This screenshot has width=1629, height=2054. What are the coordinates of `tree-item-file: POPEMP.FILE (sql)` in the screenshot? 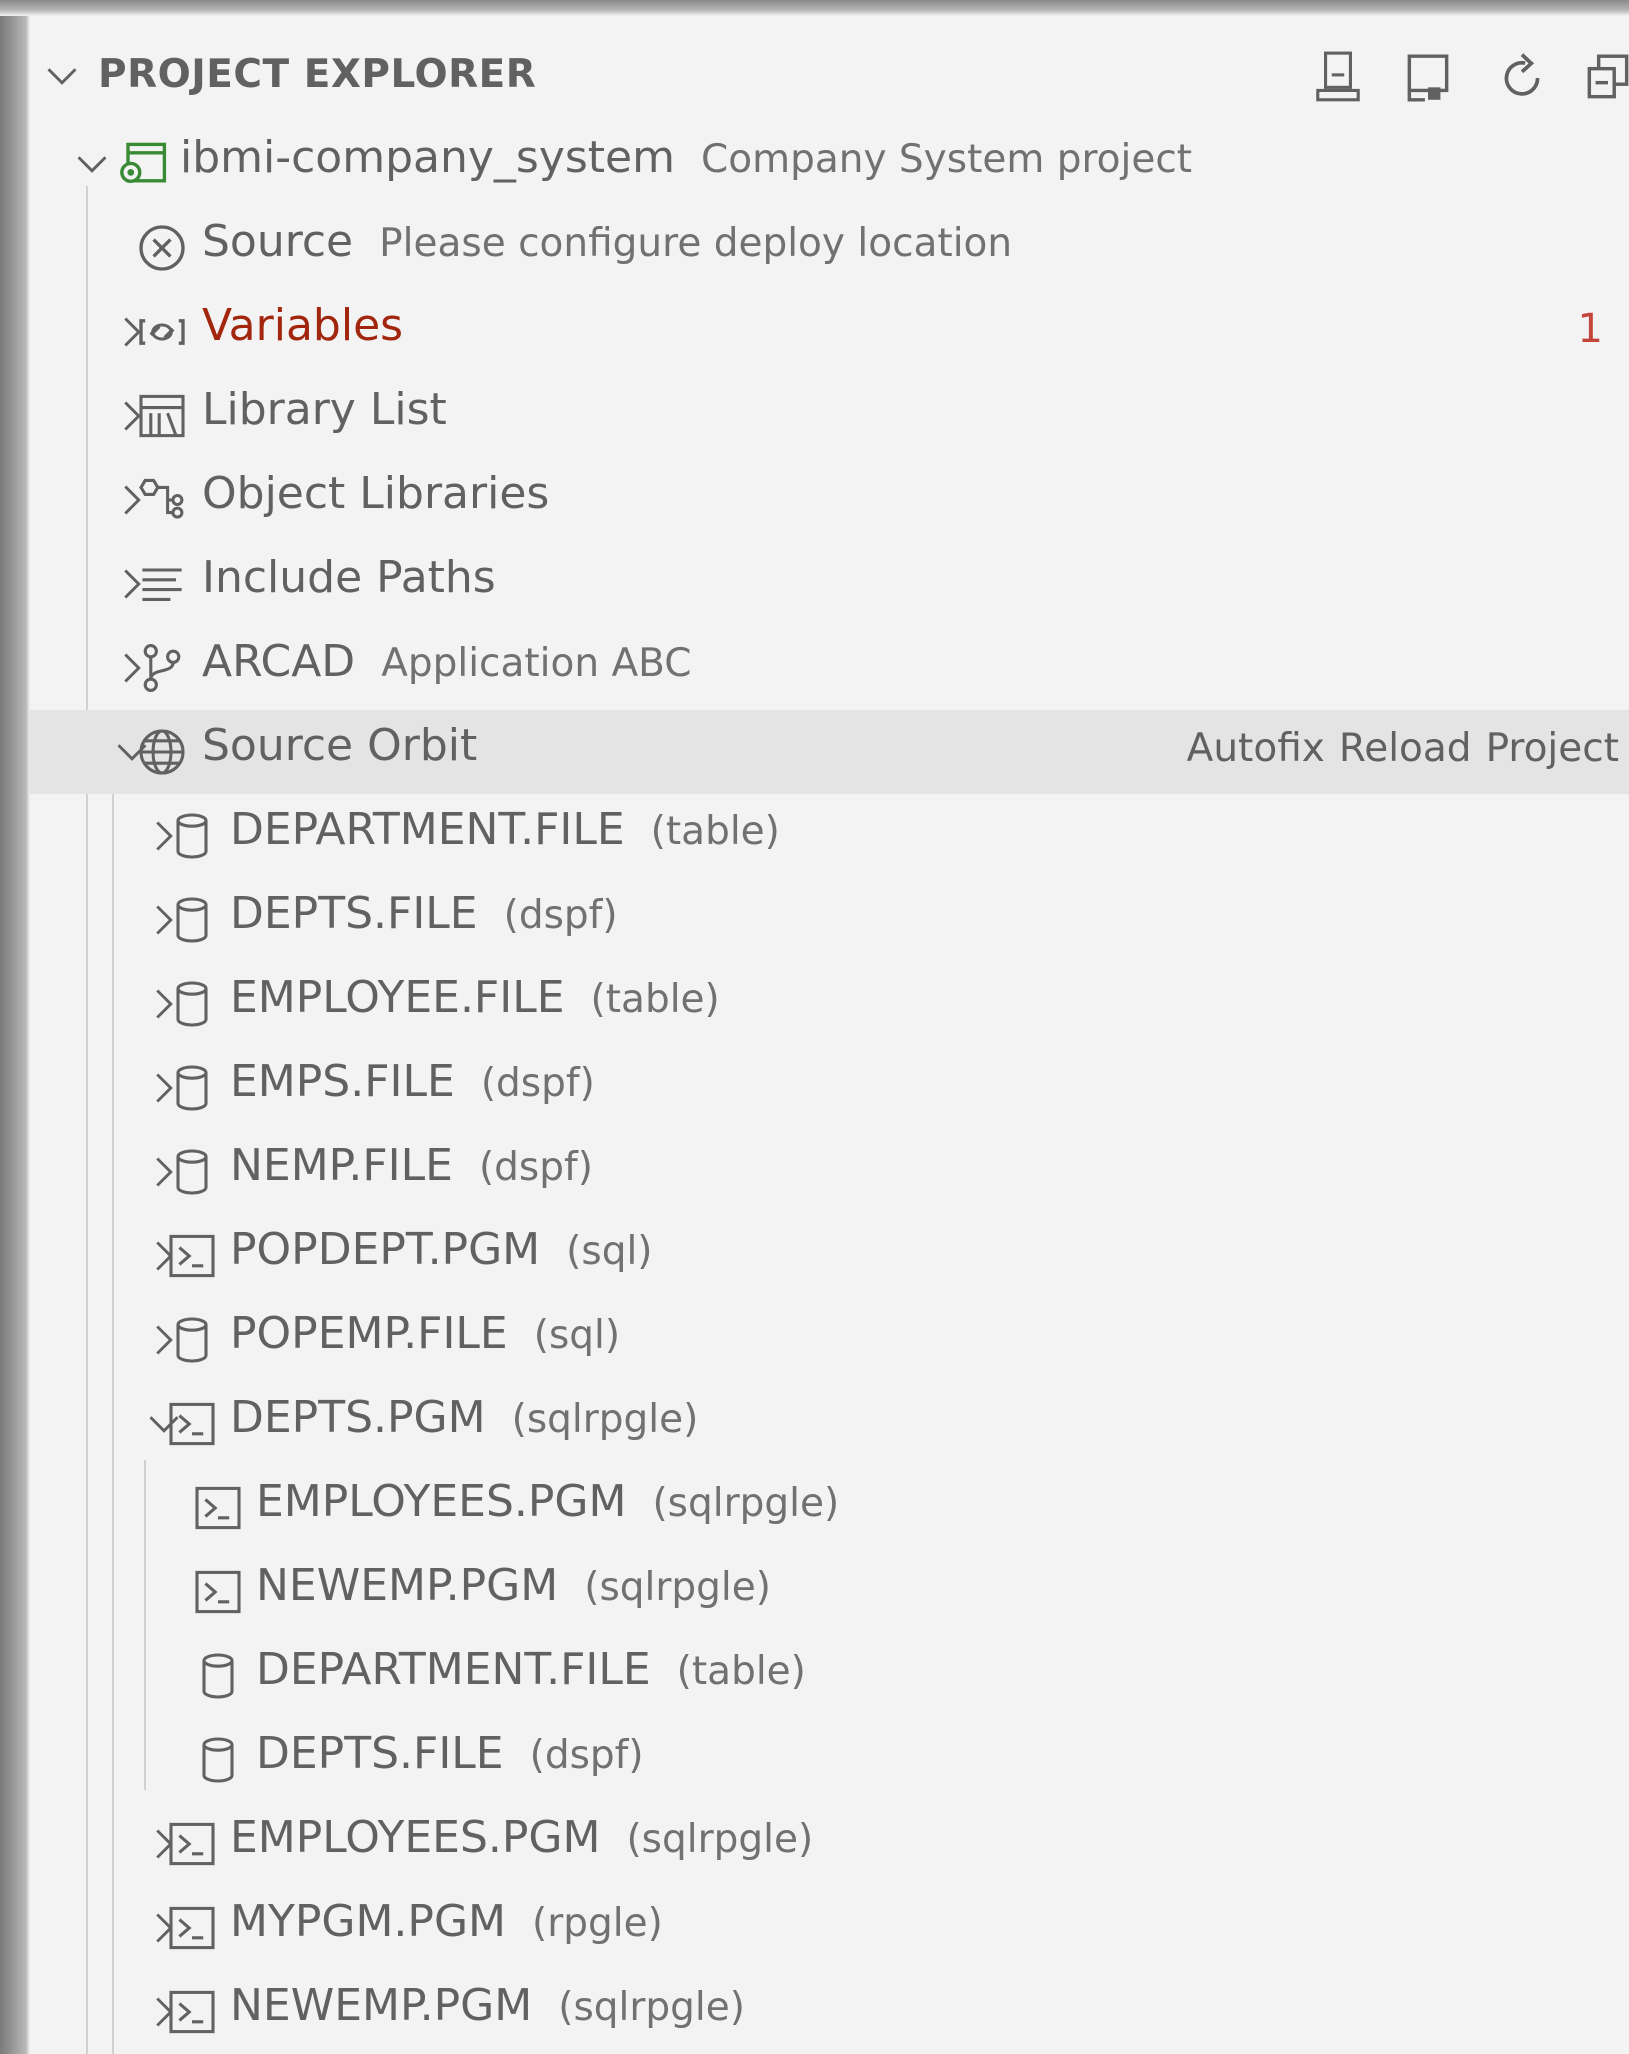 It's located at (829, 1340).